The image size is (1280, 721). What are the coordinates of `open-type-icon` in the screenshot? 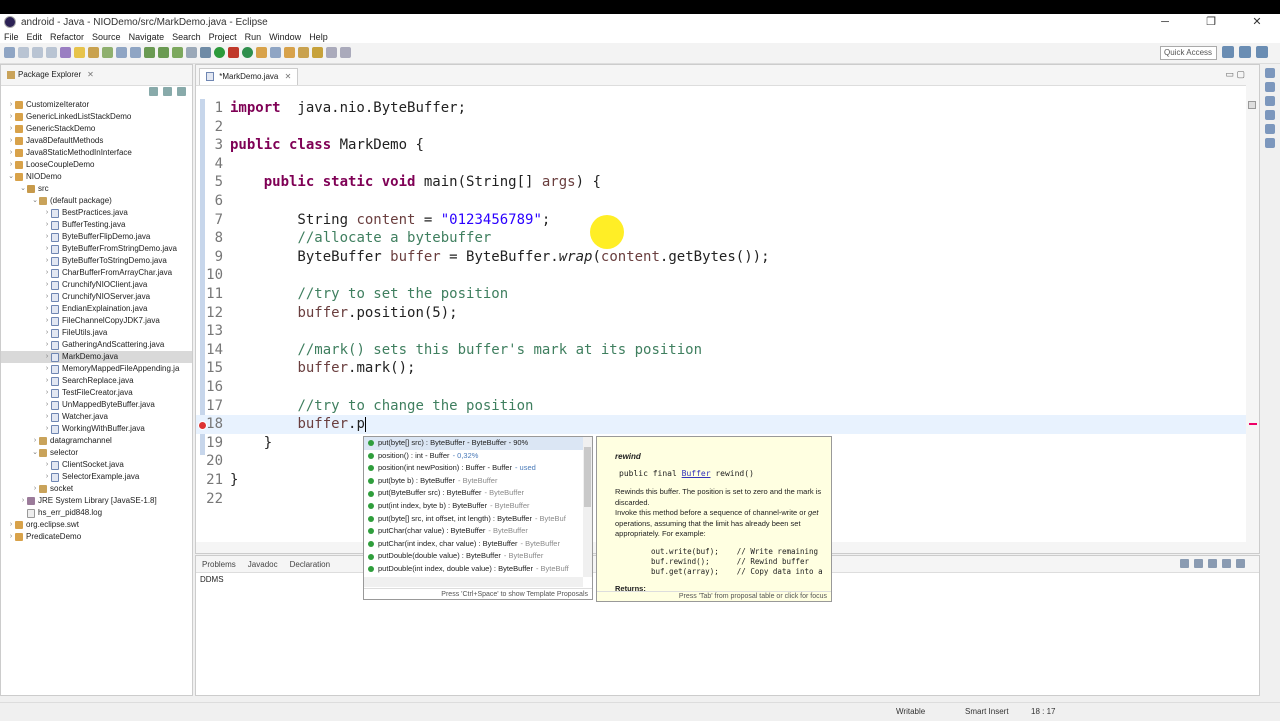 It's located at (65, 52).